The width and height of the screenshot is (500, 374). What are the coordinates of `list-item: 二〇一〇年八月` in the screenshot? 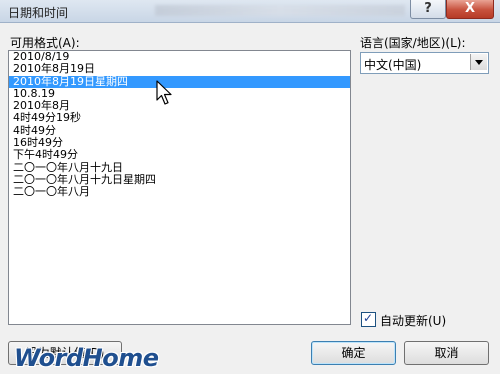 It's located at (179, 192).